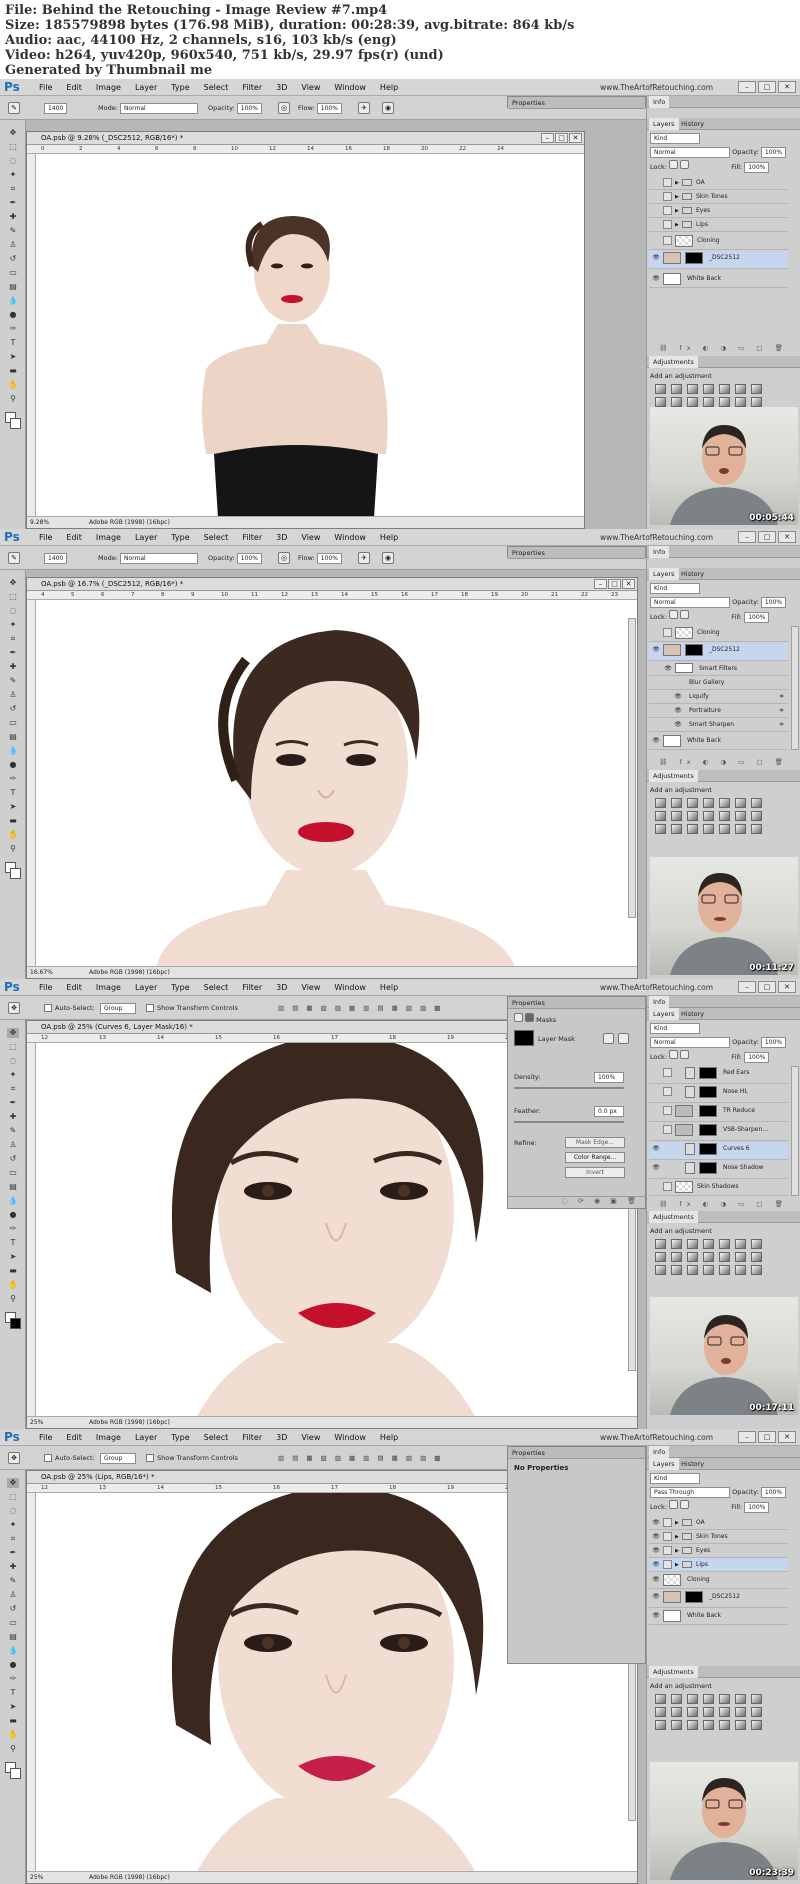  Describe the element at coordinates (690, 1492) in the screenshot. I see `blend-mode-select: Pass Through` at that location.